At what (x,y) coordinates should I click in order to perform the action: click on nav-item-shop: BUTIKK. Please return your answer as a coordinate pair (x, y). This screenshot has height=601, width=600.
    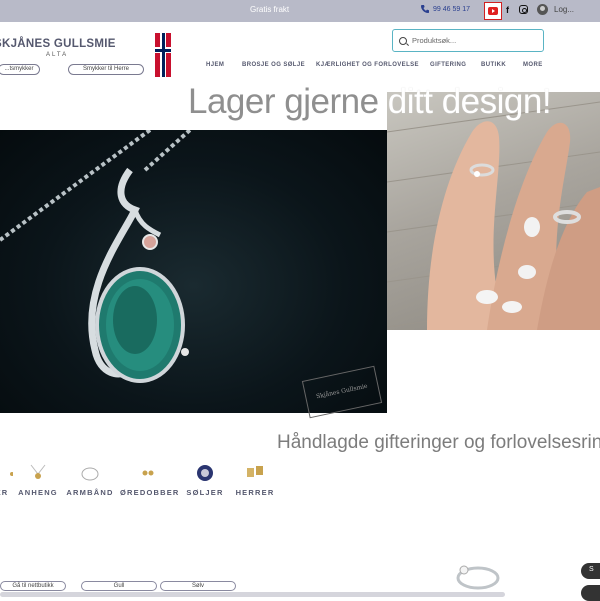
    Looking at the image, I should click on (493, 65).